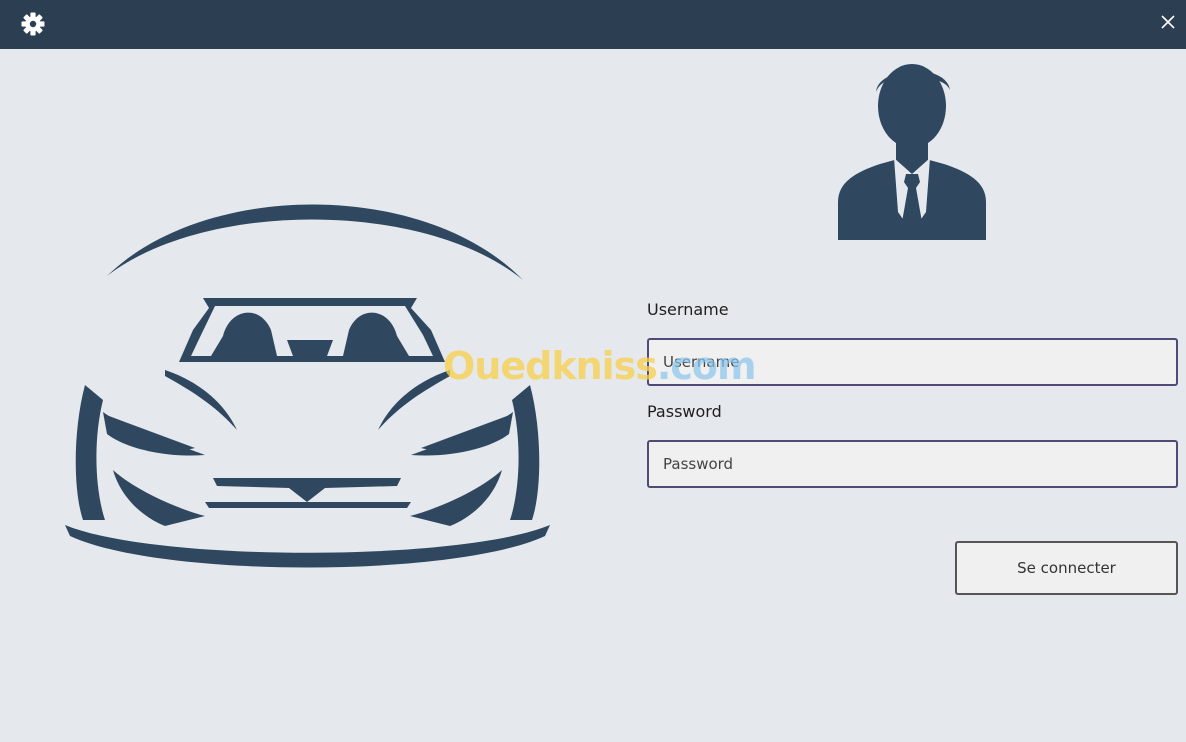  What do you see at coordinates (912, 362) in the screenshot?
I see `username-input` at bounding box center [912, 362].